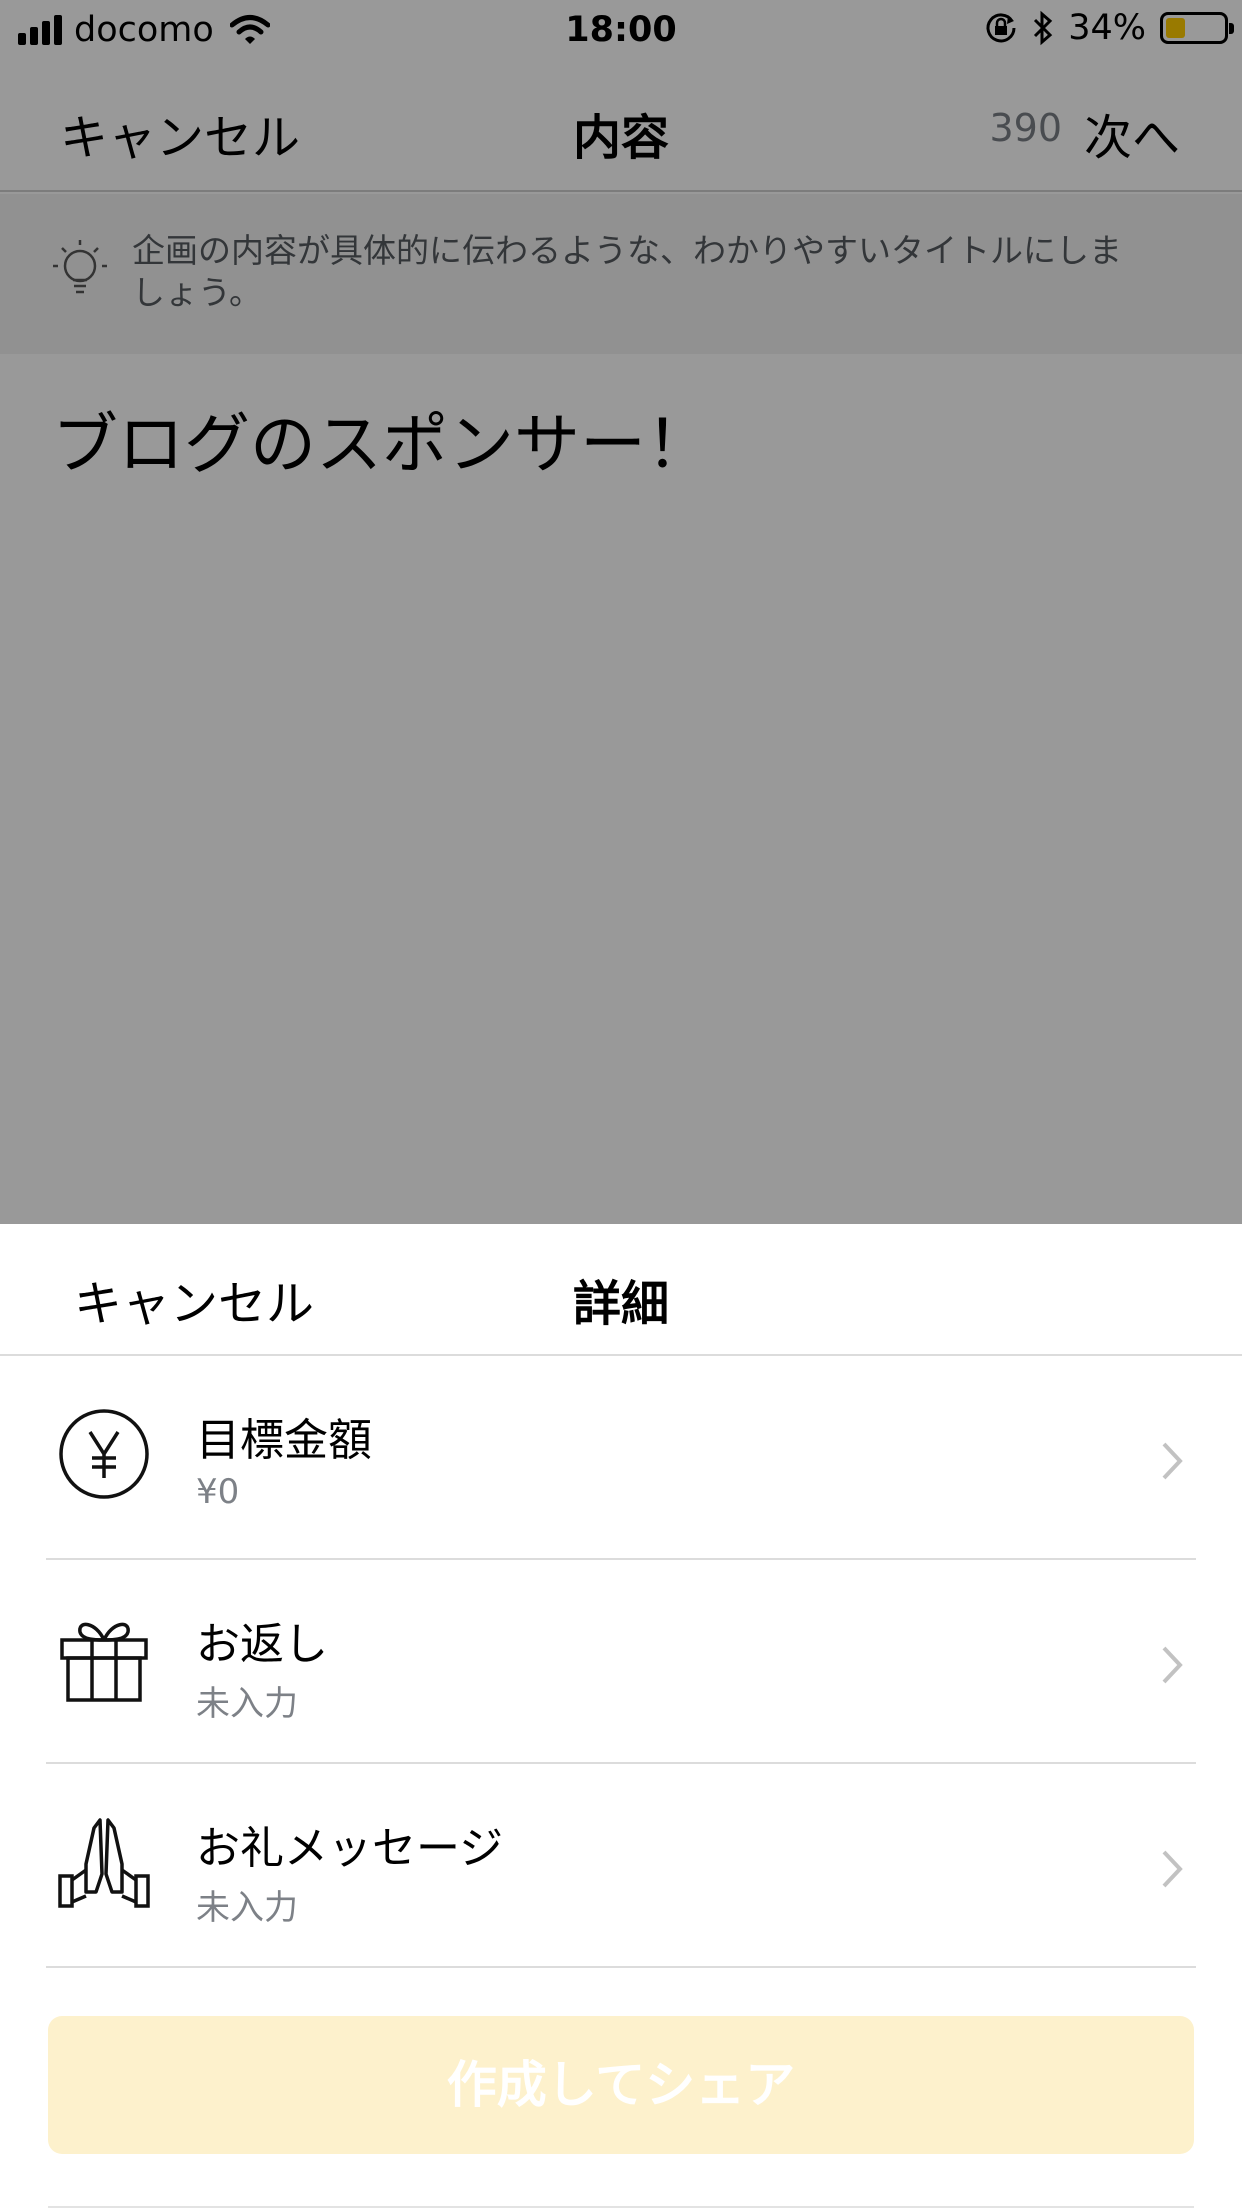  Describe the element at coordinates (621, 1967) in the screenshot. I see `row-divider` at that location.